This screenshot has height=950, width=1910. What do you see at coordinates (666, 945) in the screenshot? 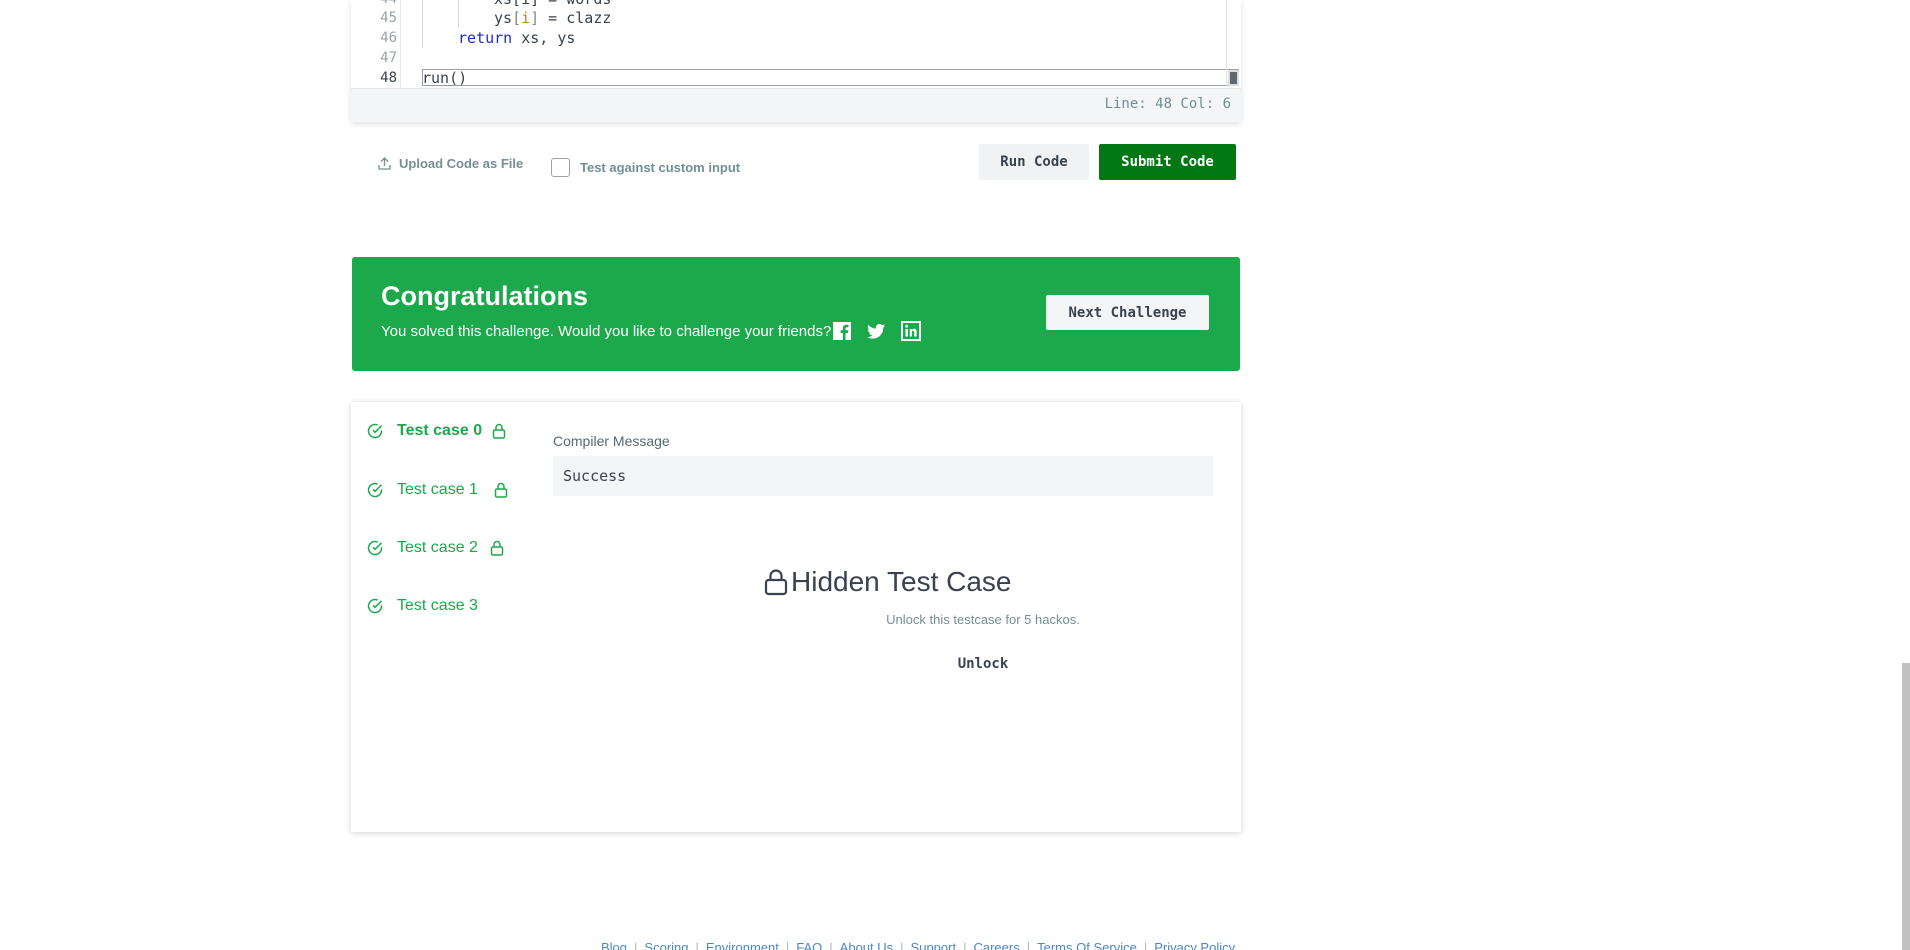
I see `footer-link-scoring: Scoring` at bounding box center [666, 945].